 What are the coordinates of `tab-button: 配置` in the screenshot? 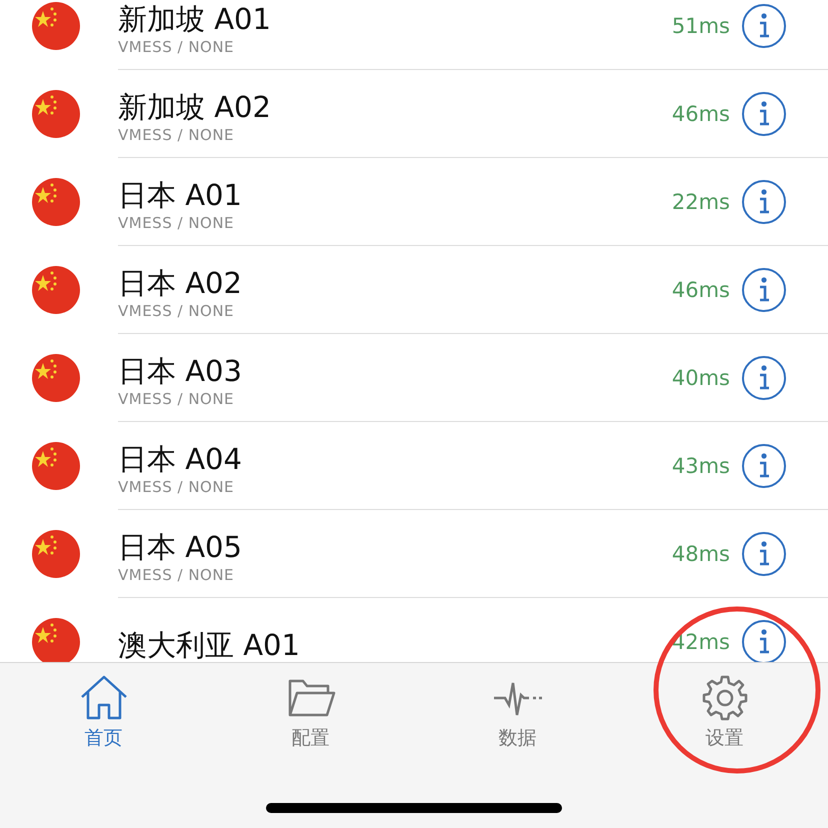 It's located at (311, 713).